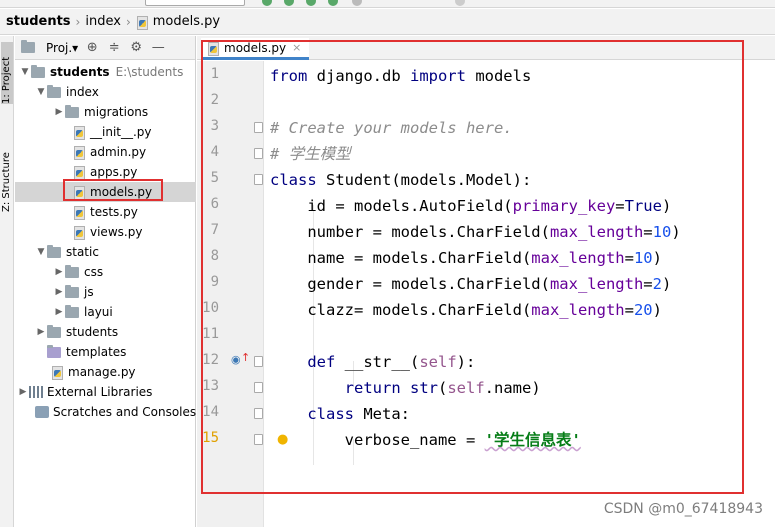 Image resolution: width=775 pixels, height=527 pixels. I want to click on structure-tool-tab: Z: Structure, so click(7, 172).